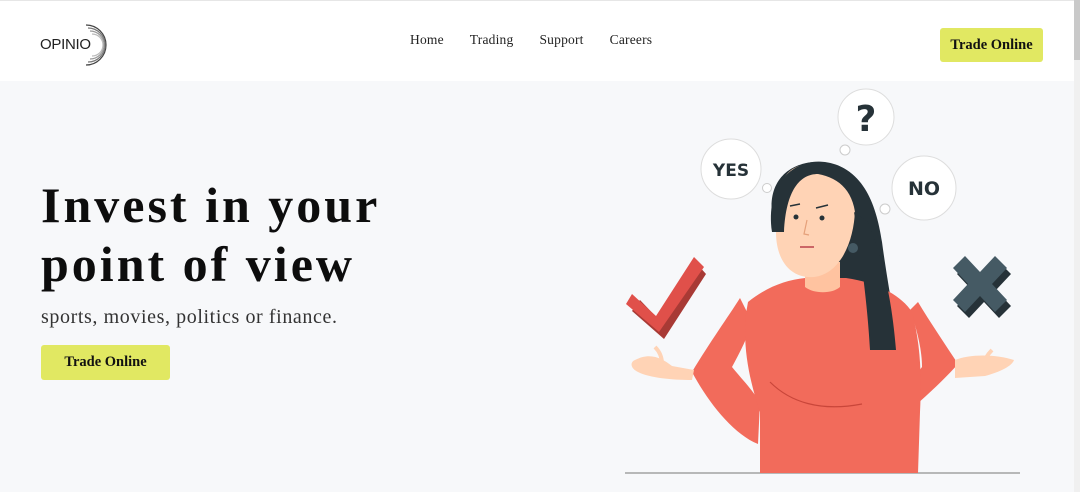 Image resolution: width=1080 pixels, height=492 pixels. What do you see at coordinates (427, 40) in the screenshot?
I see `nav-home: Home` at bounding box center [427, 40].